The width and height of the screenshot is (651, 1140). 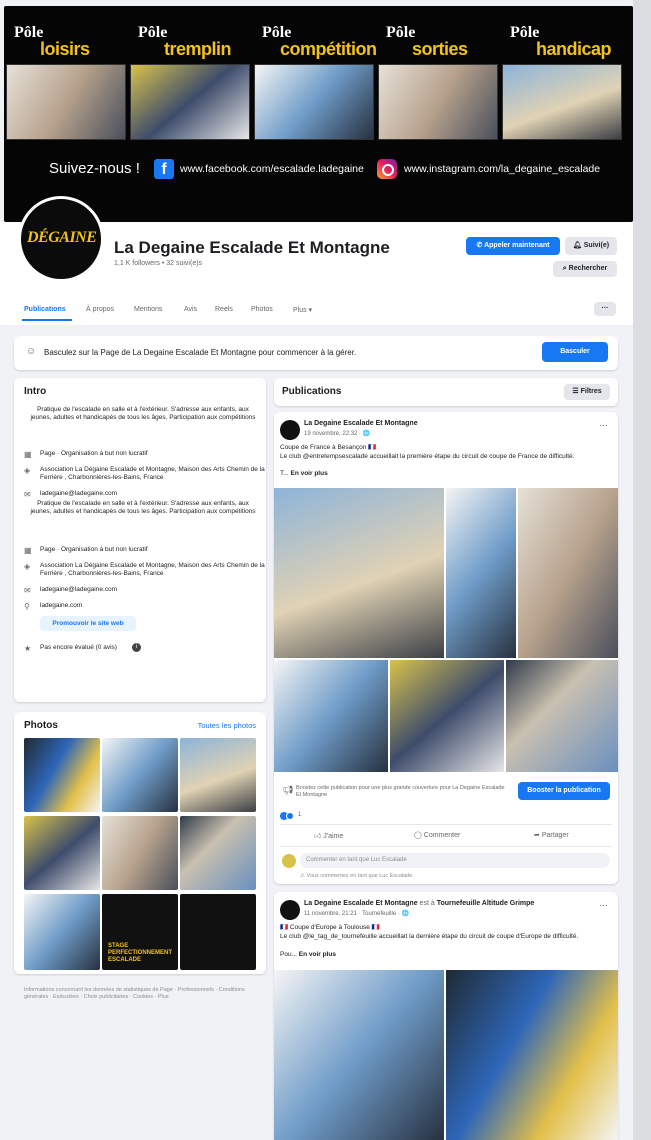 What do you see at coordinates (337, 433) in the screenshot?
I see `post-date: 19 novembre, 22:32 · 🌐` at bounding box center [337, 433].